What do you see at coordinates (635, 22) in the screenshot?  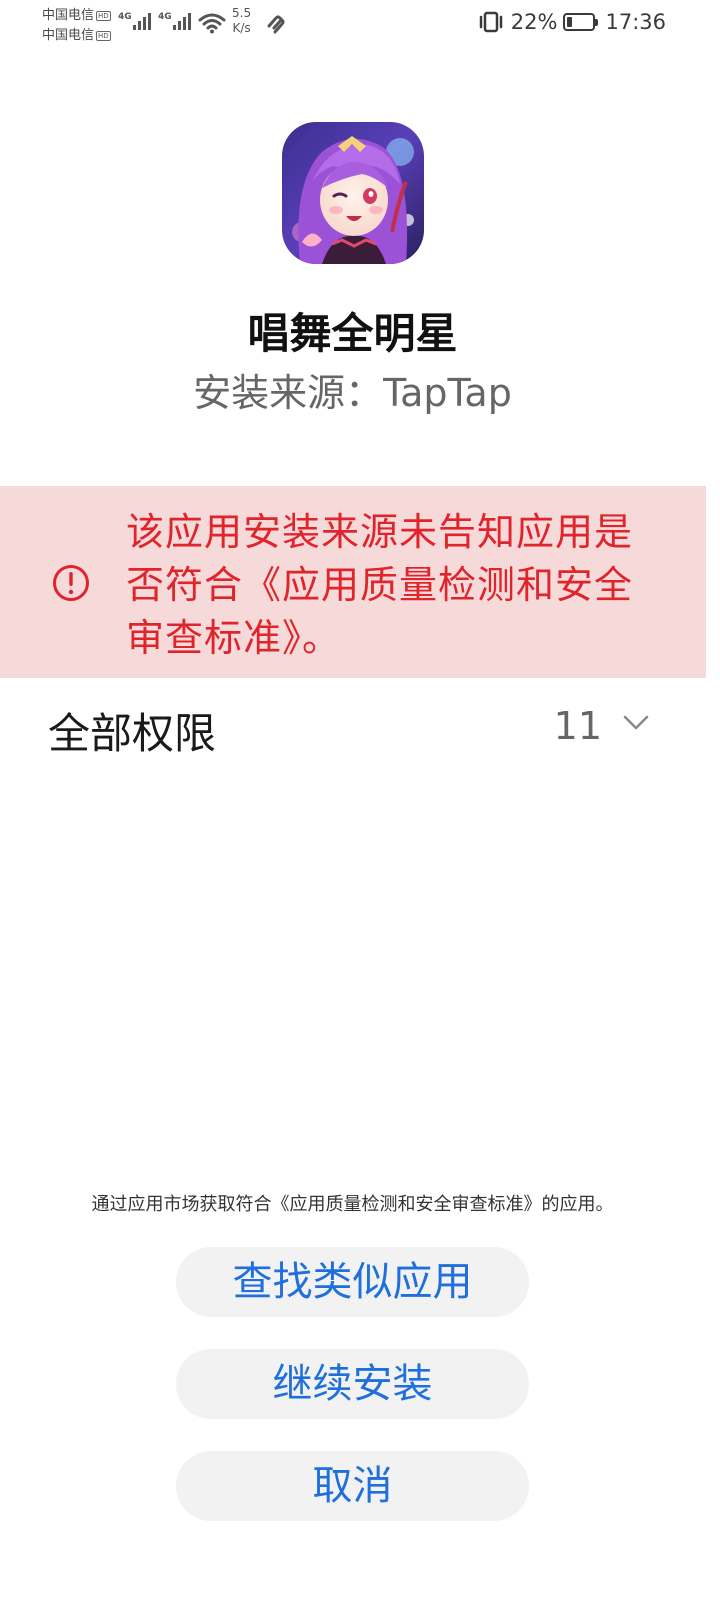 I see `clock: 17:36` at bounding box center [635, 22].